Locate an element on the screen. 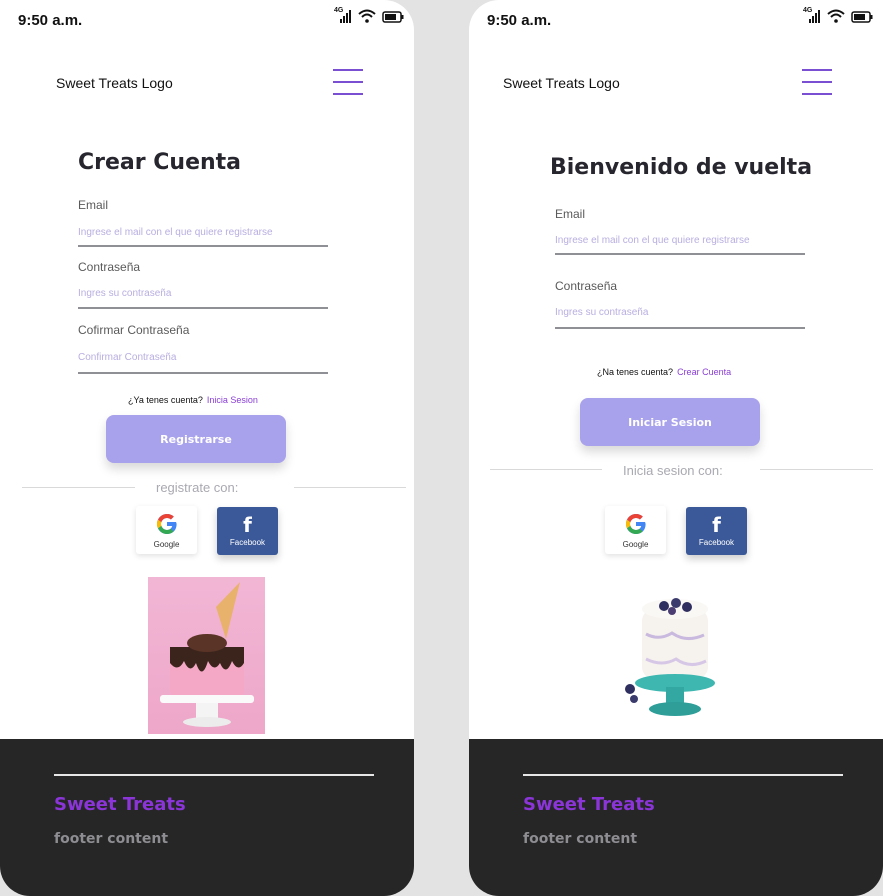 Image resolution: width=883 pixels, height=896 pixels. social-caption: Inicia sesion con: is located at coordinates (673, 470).